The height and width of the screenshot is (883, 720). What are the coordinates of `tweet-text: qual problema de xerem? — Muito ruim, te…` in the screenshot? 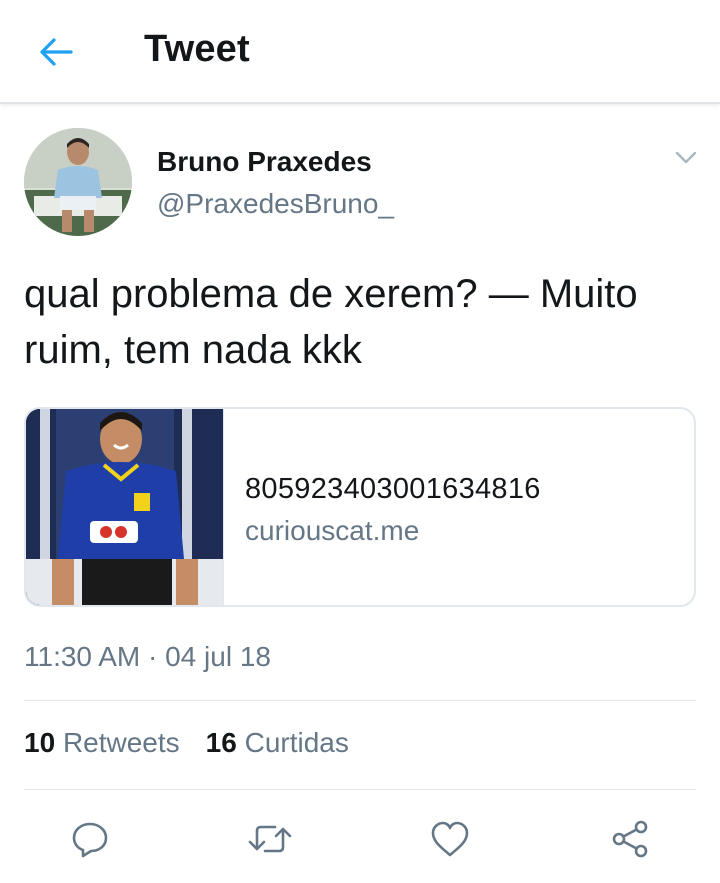 It's located at (331, 322).